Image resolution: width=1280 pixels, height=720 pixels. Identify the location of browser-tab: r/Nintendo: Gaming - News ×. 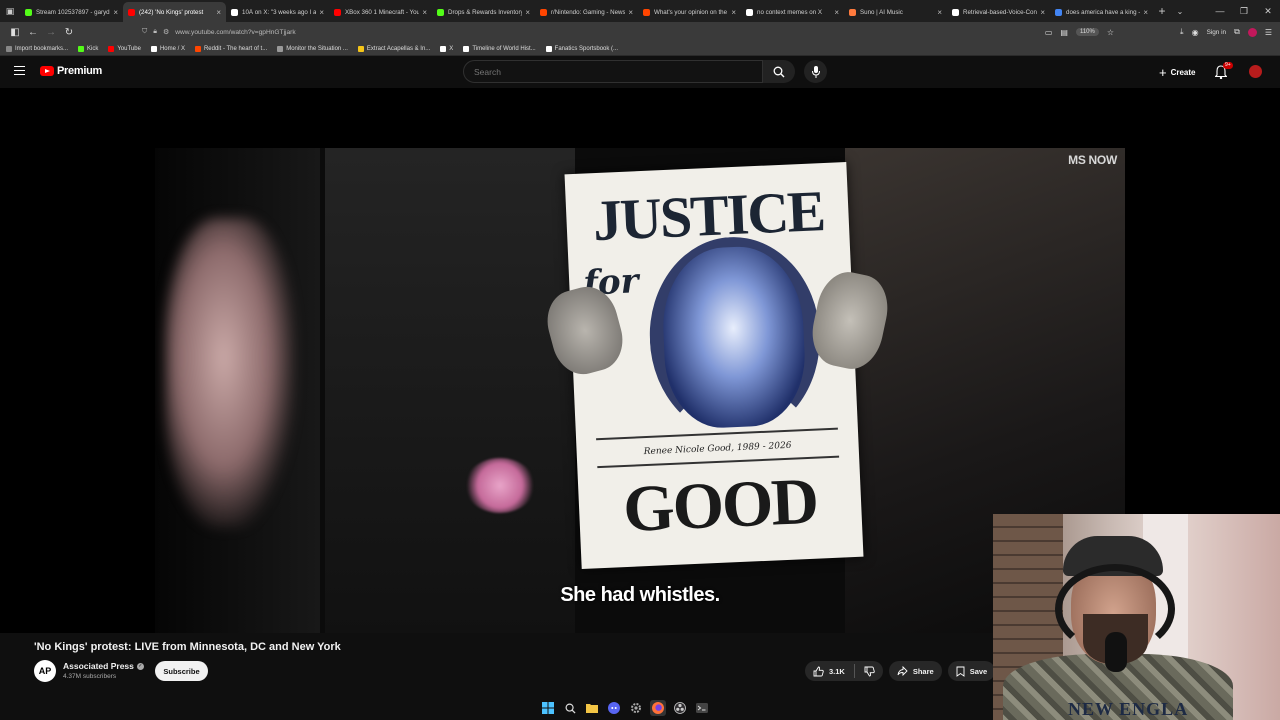
(586, 12).